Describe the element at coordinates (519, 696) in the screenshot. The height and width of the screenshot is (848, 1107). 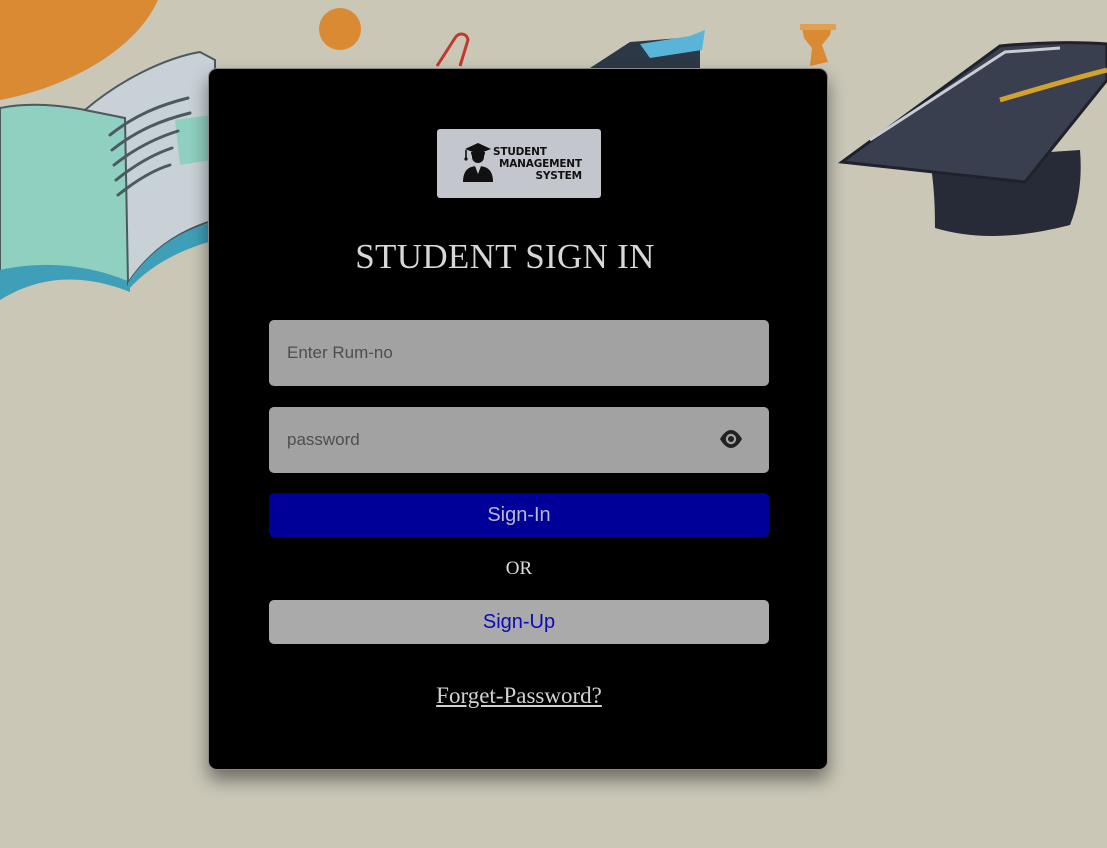
I see `forget-password-link: Forget-Password?` at that location.